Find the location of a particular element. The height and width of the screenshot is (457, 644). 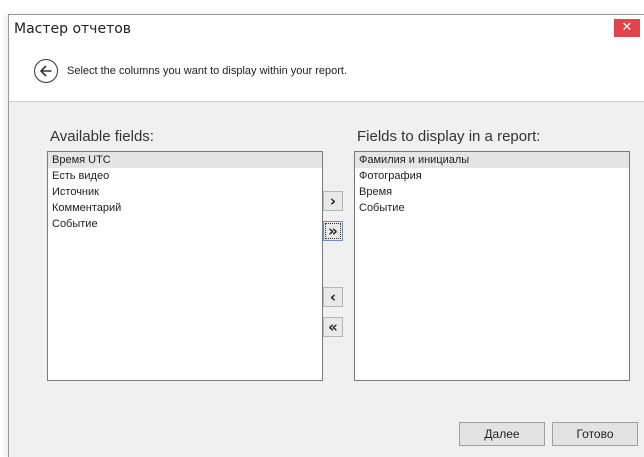

finish-button: Готово is located at coordinates (595, 434).